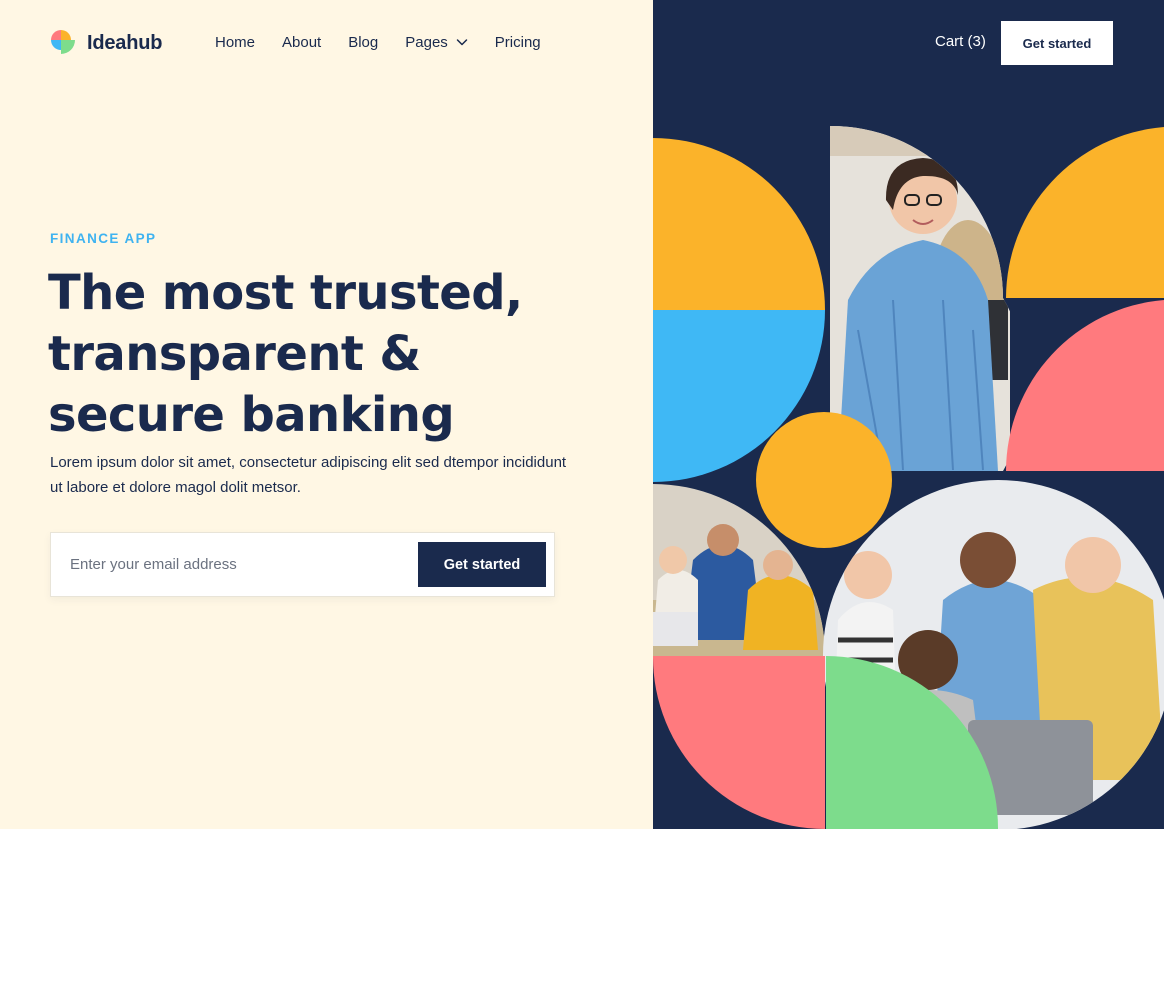 The image size is (1164, 990). What do you see at coordinates (125, 42) in the screenshot?
I see `brand-name: Ideahub` at bounding box center [125, 42].